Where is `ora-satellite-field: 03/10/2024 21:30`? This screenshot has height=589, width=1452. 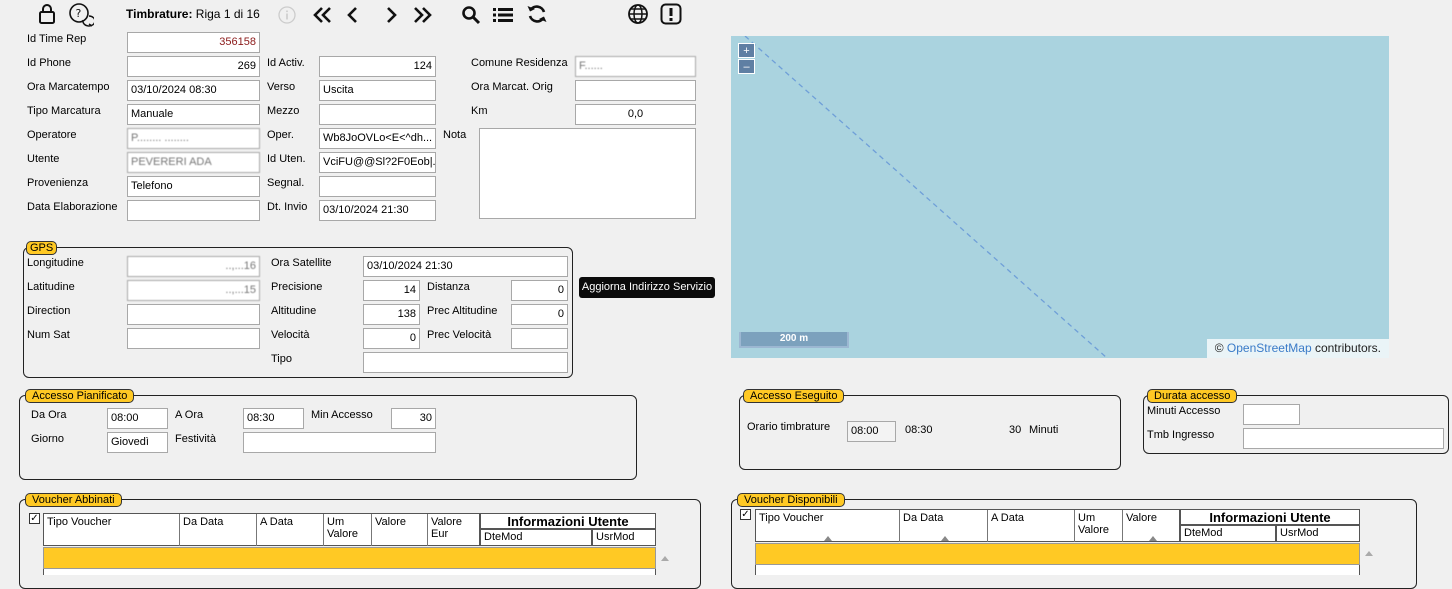 ora-satellite-field: 03/10/2024 21:30 is located at coordinates (465, 266).